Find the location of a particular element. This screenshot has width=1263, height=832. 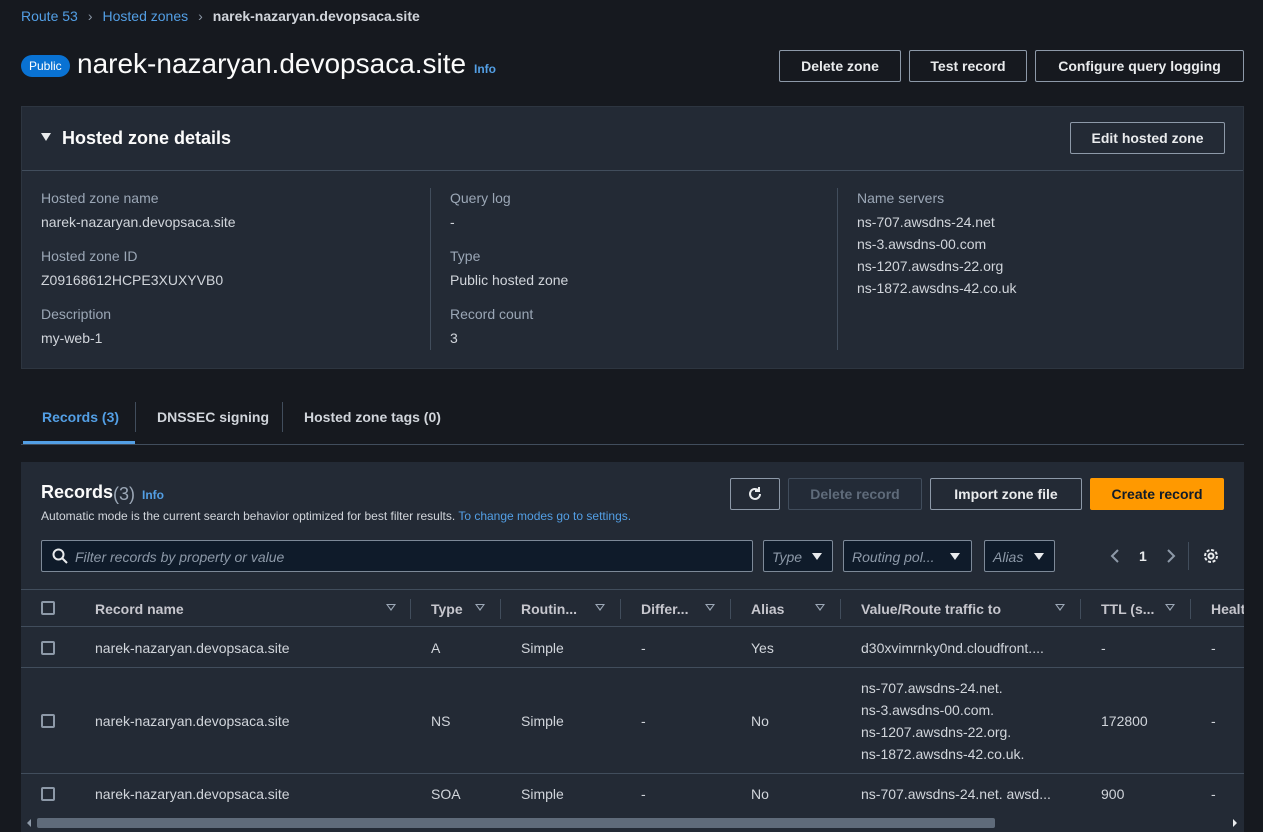

record-type-cell: A is located at coordinates (436, 648).